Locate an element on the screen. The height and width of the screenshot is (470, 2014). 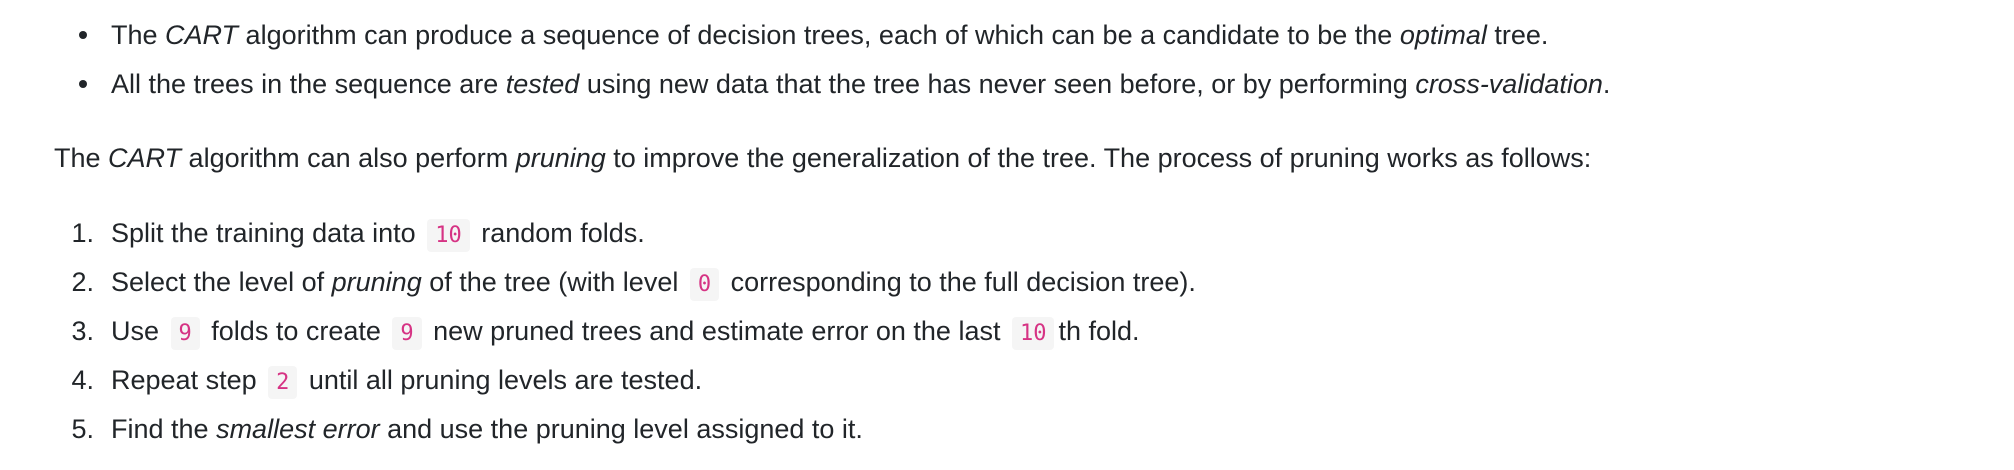
item-text: . is located at coordinates (1606, 84).